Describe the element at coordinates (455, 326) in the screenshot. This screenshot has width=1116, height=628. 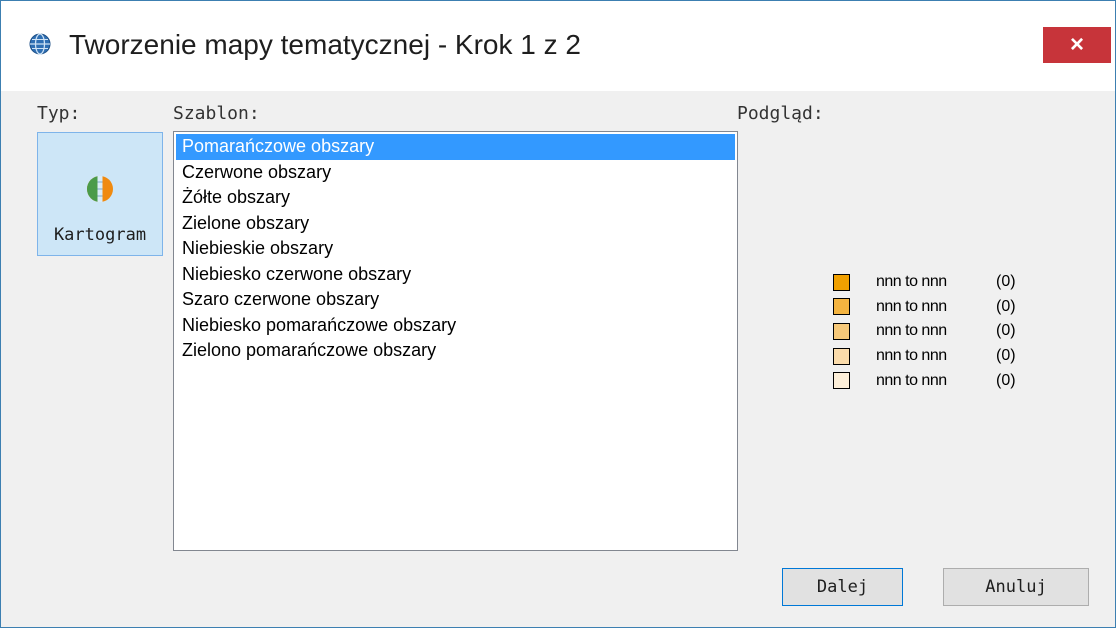
I see `list-item: Niebiesko pomarańczowe obszary` at that location.